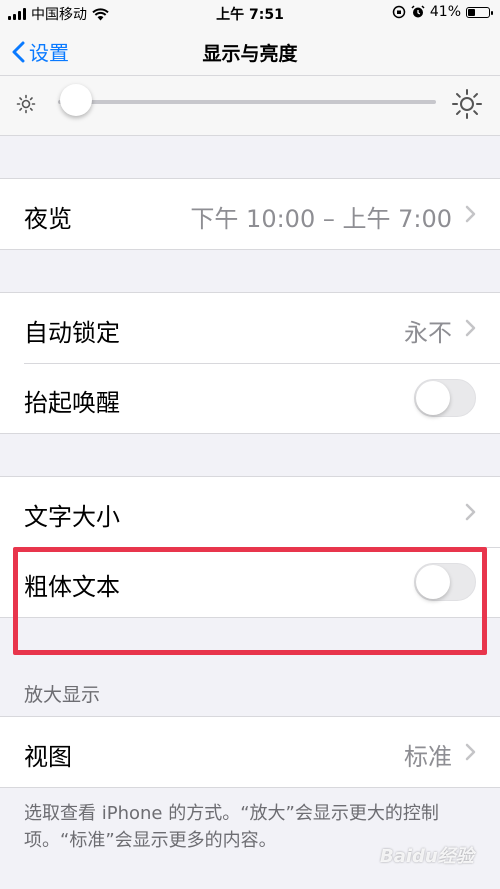 Image resolution: width=500 pixels, height=889 pixels. I want to click on night-shift-row: 夜览 下午 10:00 – 上午 7:00, so click(250, 214).